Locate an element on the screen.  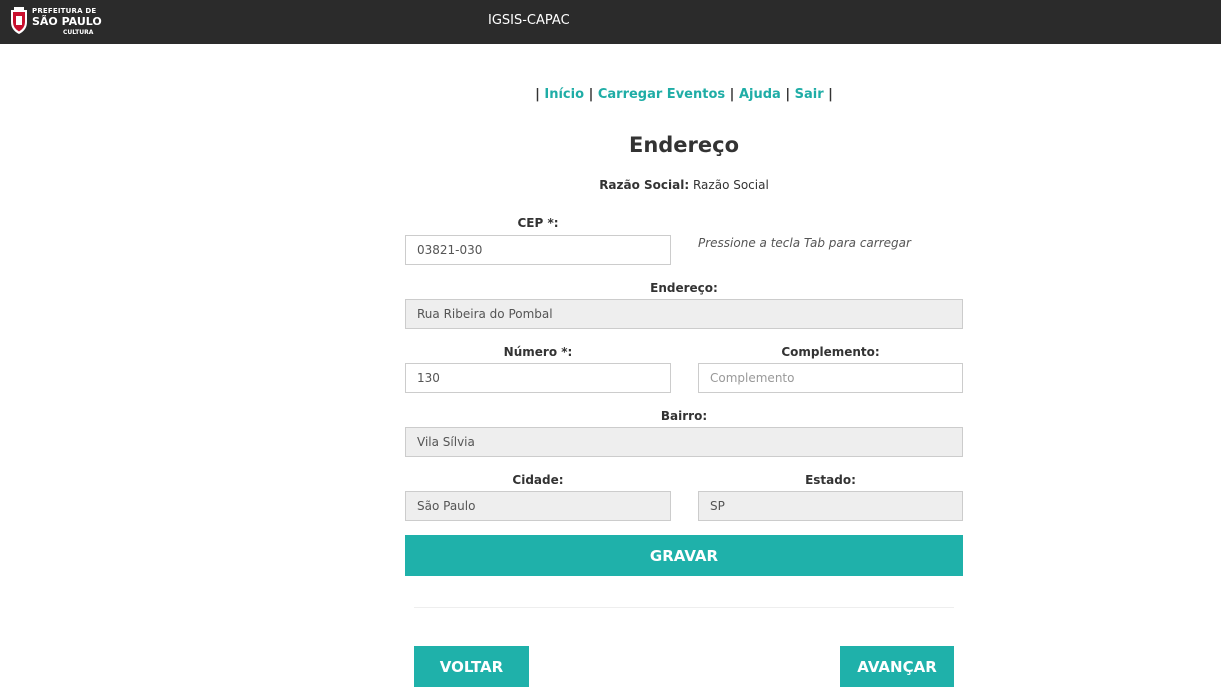
cep-label: CEP *: is located at coordinates (538, 223).